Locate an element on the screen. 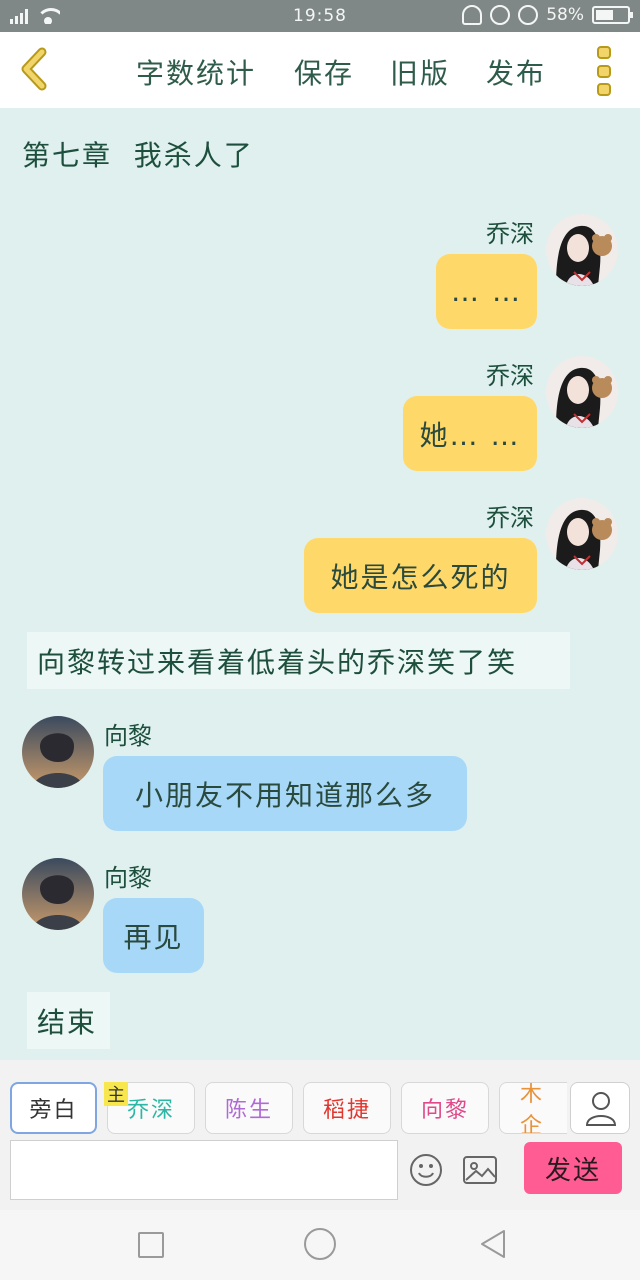 The width and height of the screenshot is (640, 1280). vertical-dots-icon is located at coordinates (604, 71).